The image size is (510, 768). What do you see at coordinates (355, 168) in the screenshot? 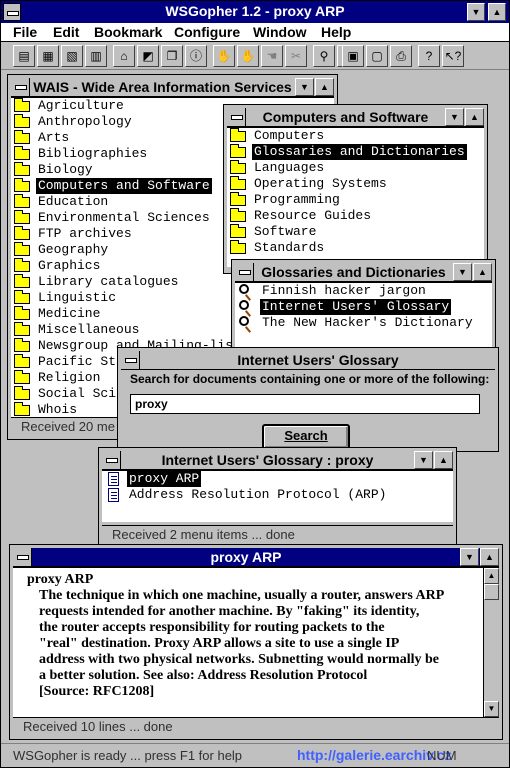
I see `computers-list-item: Languages` at bounding box center [355, 168].